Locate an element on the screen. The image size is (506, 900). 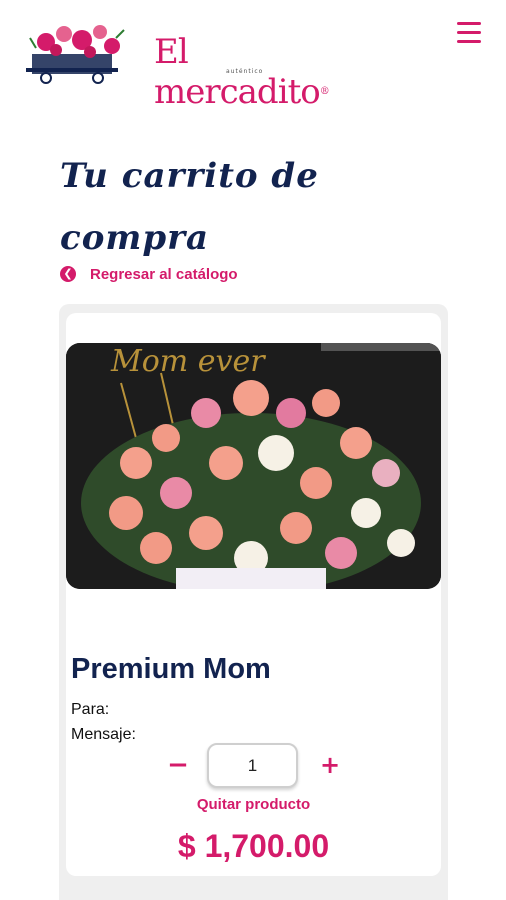
page-title-line-1: Tu carrito de is located at coordinates (189, 176).